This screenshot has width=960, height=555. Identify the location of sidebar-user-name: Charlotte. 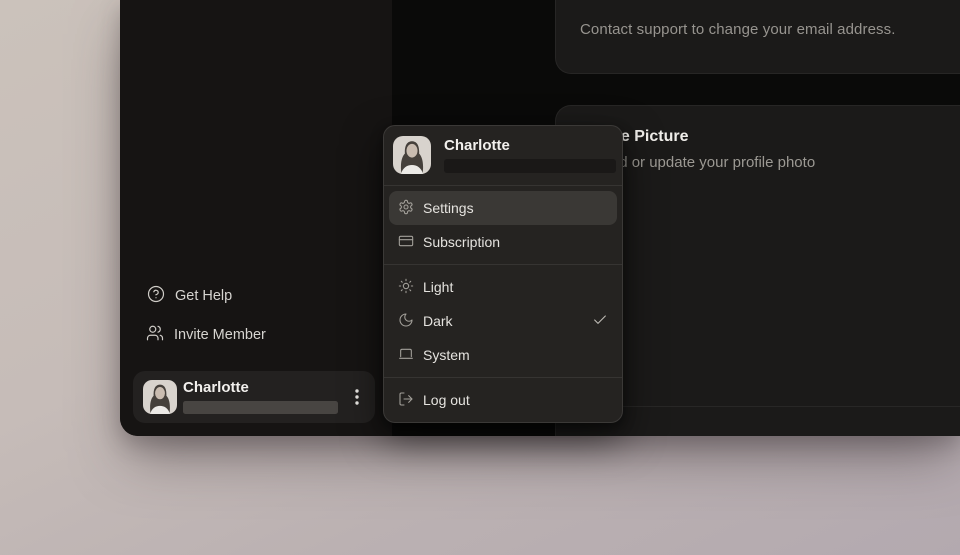
(216, 387).